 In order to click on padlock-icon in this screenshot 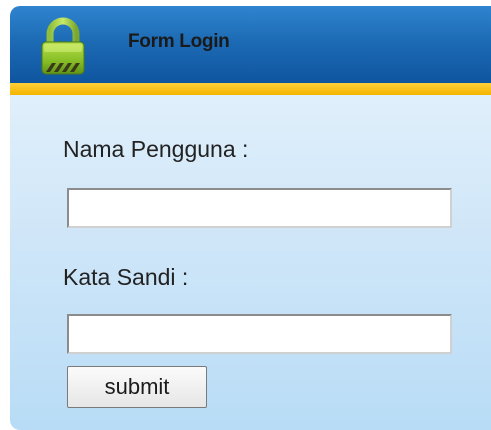, I will do `click(63, 46)`.